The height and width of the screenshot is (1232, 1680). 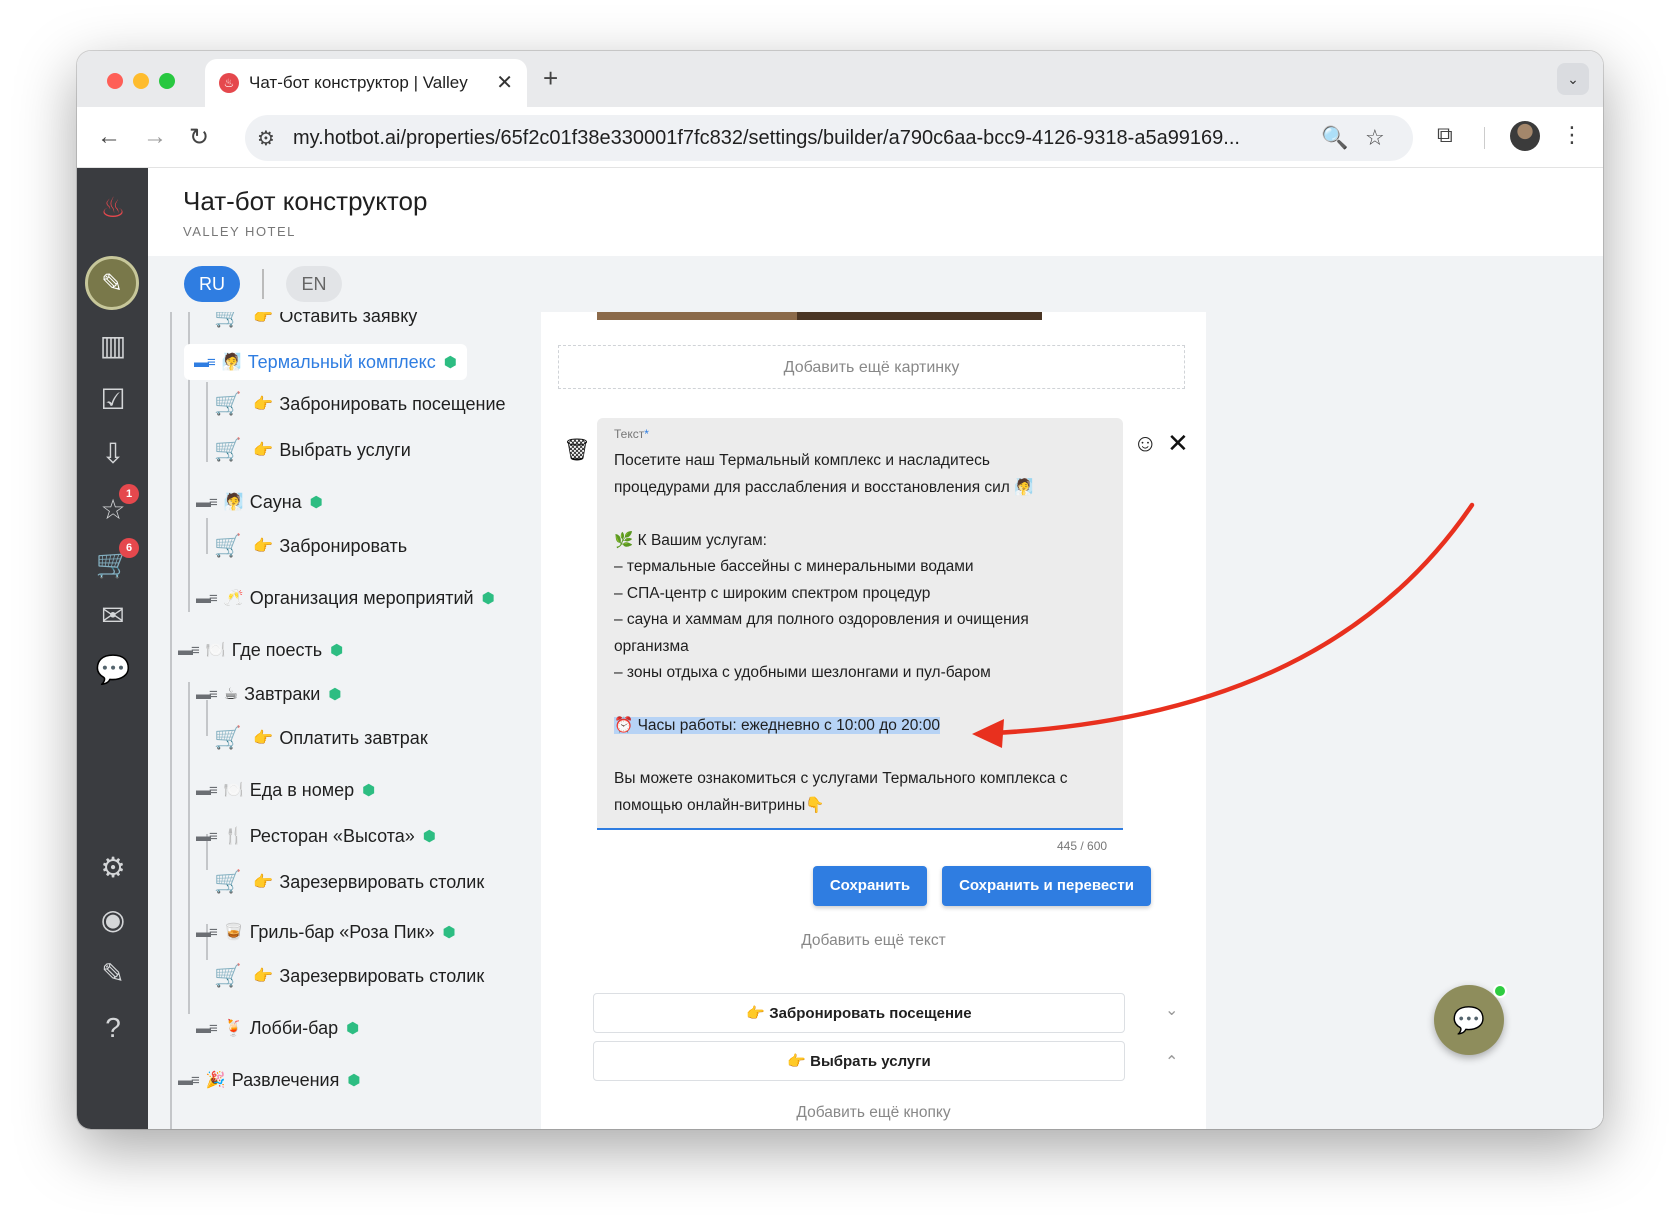 I want to click on browser-tab: ♨ Чат-бот конструктор | Valley ✕, so click(x=366, y=83).